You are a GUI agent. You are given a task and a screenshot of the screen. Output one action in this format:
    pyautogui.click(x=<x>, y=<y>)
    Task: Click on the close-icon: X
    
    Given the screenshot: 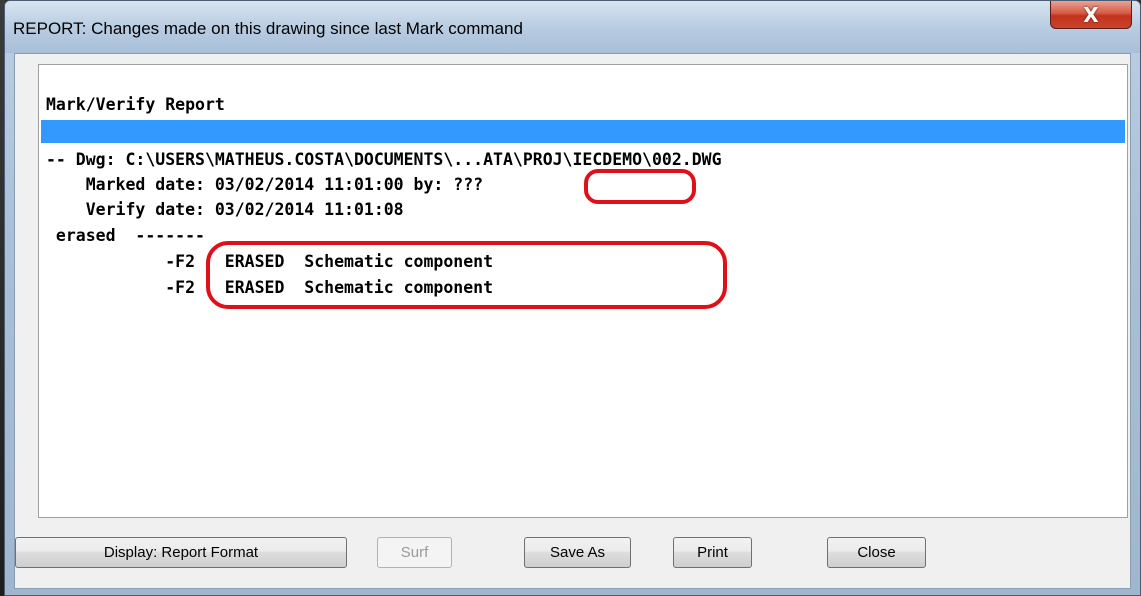 What is the action you would take?
    pyautogui.click(x=1091, y=14)
    